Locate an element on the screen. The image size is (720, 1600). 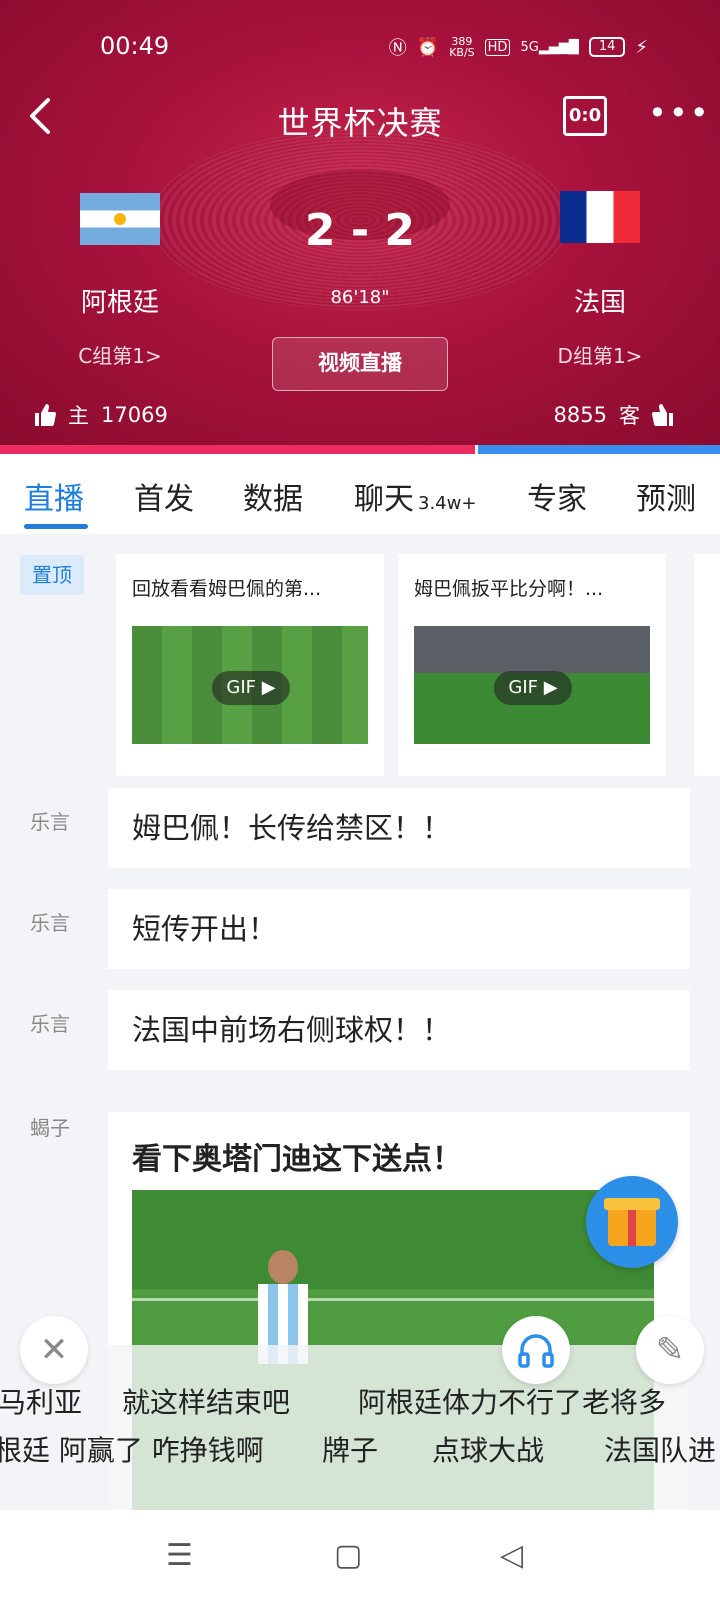
danmu-item: 牌子 is located at coordinates (350, 1449).